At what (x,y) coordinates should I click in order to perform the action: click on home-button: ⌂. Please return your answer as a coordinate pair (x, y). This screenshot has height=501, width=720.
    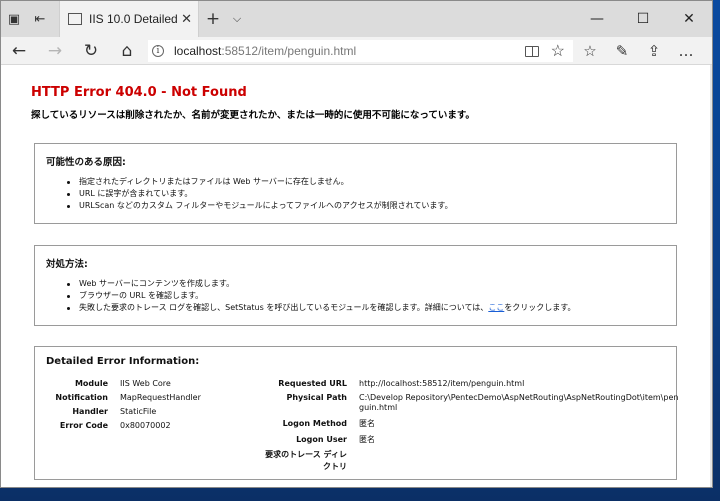
    Looking at the image, I should click on (127, 51).